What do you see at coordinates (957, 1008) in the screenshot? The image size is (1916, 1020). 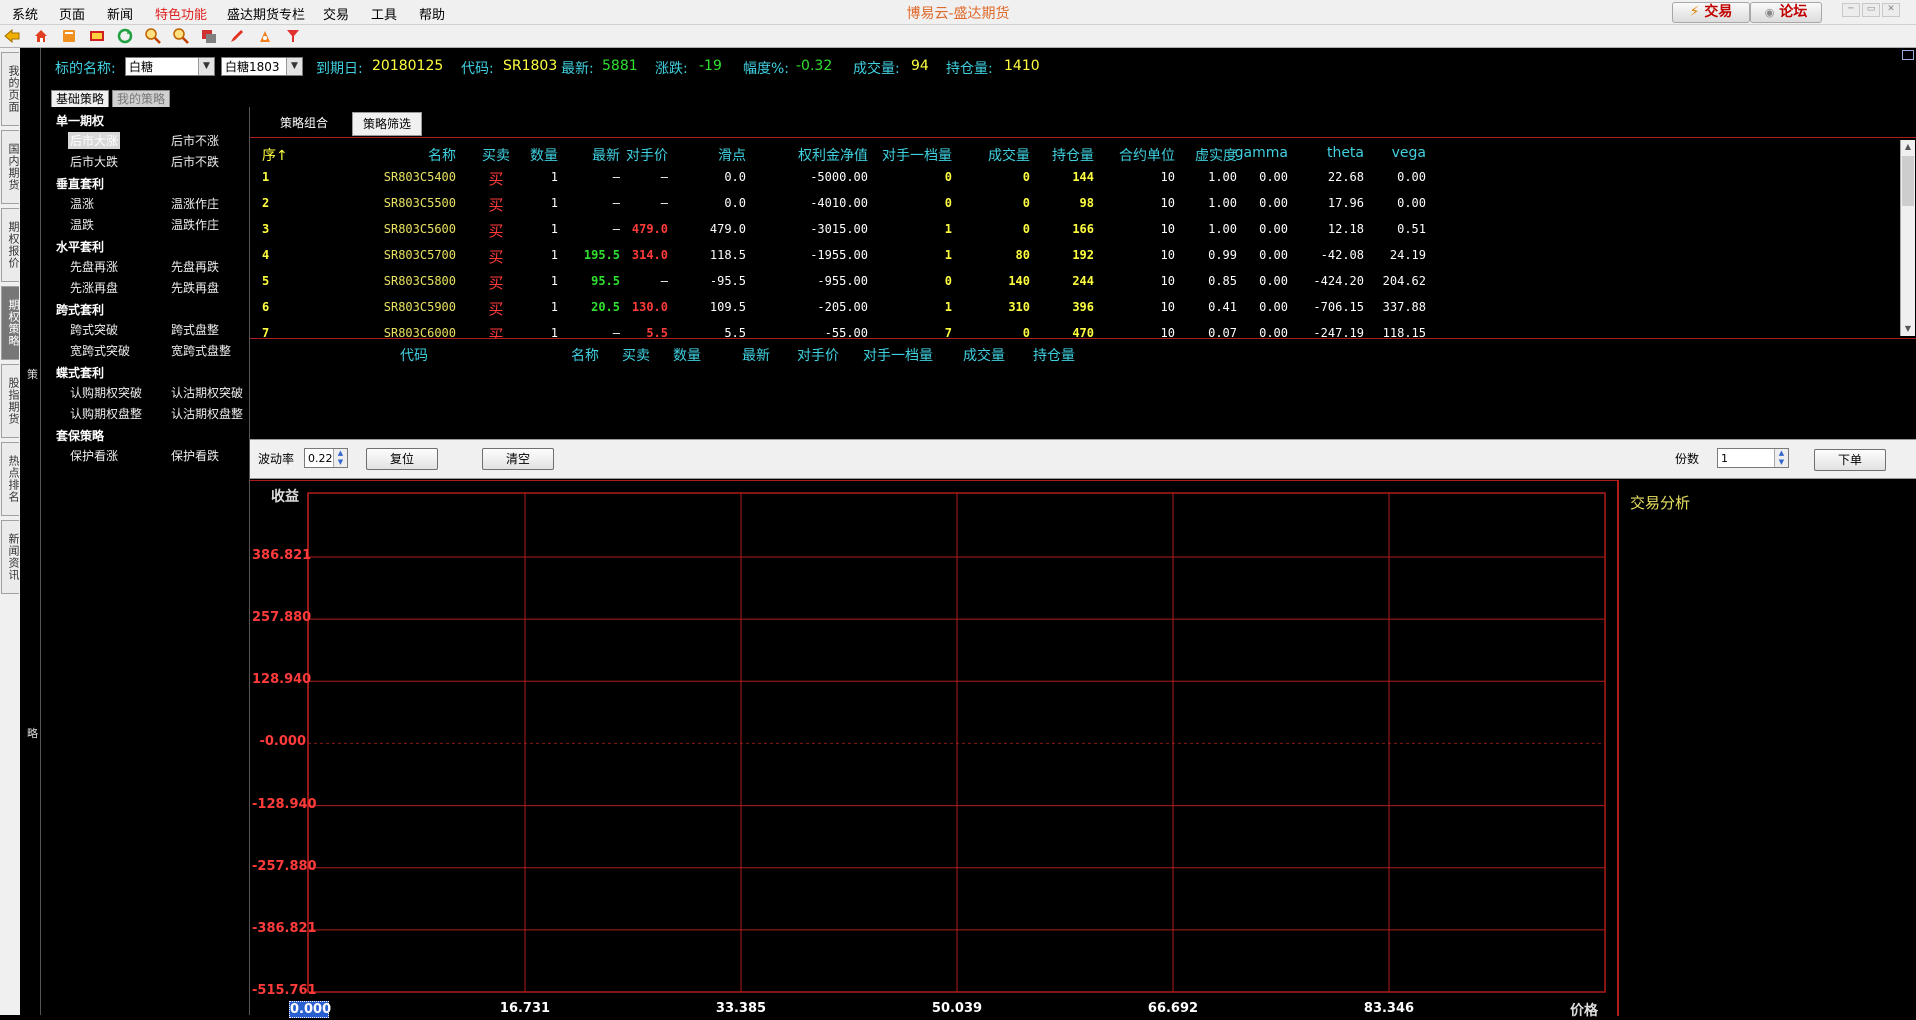 I see `chart-x-tick-label: 50.039` at bounding box center [957, 1008].